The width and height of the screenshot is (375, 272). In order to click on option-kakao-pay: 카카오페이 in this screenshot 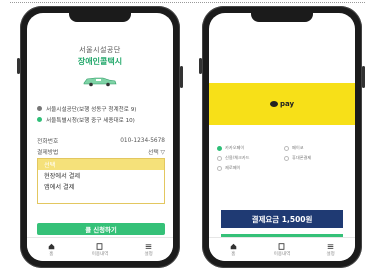, I will do `click(250, 148)`.